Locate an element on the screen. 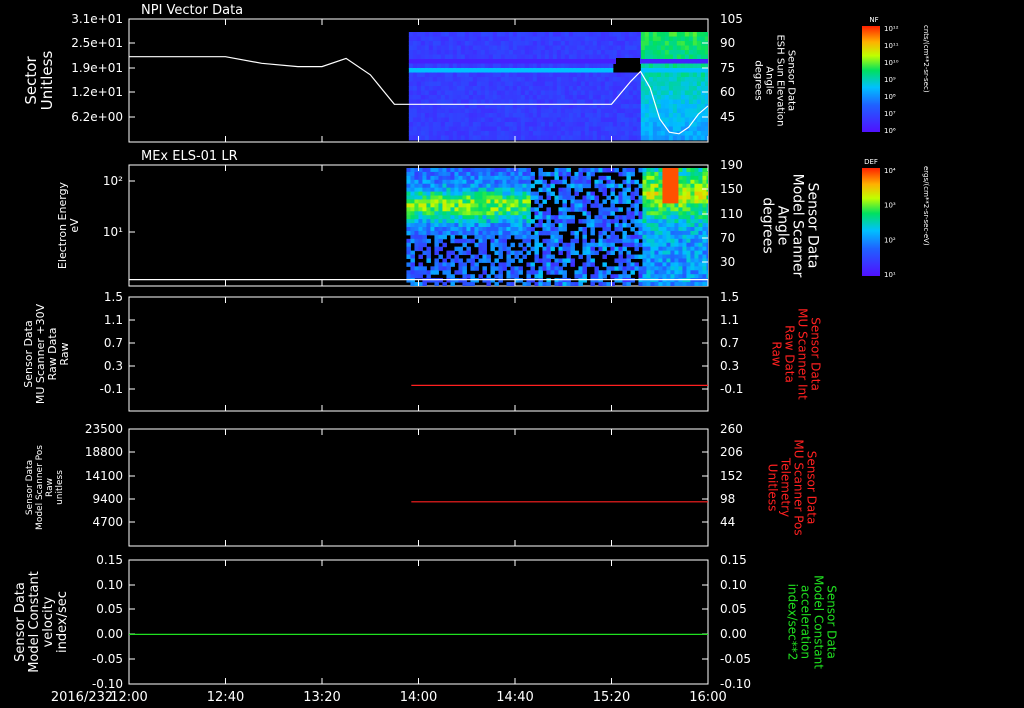 The width and height of the screenshot is (1024, 708). y2-tick-label: 90 is located at coordinates (727, 43).